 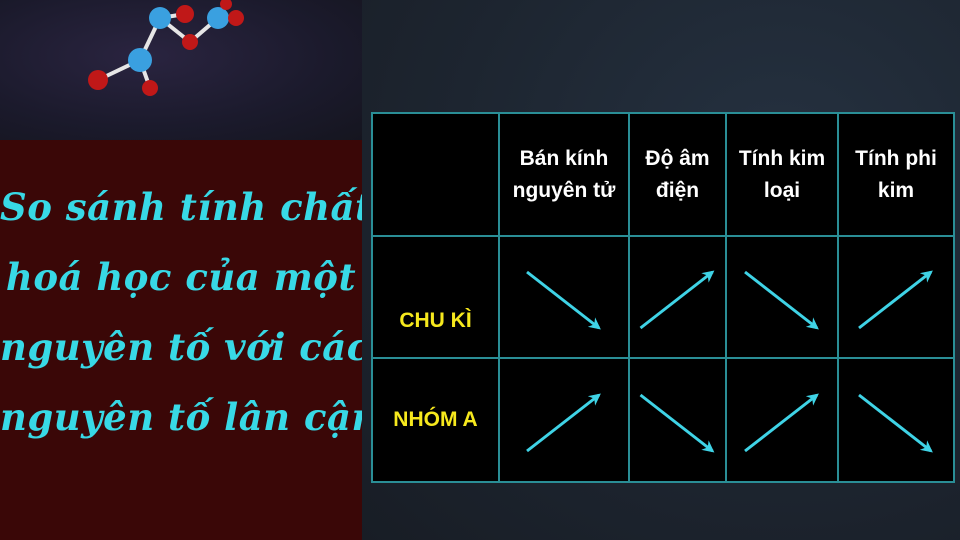 What do you see at coordinates (166, 48) in the screenshot?
I see `molecule-icon` at bounding box center [166, 48].